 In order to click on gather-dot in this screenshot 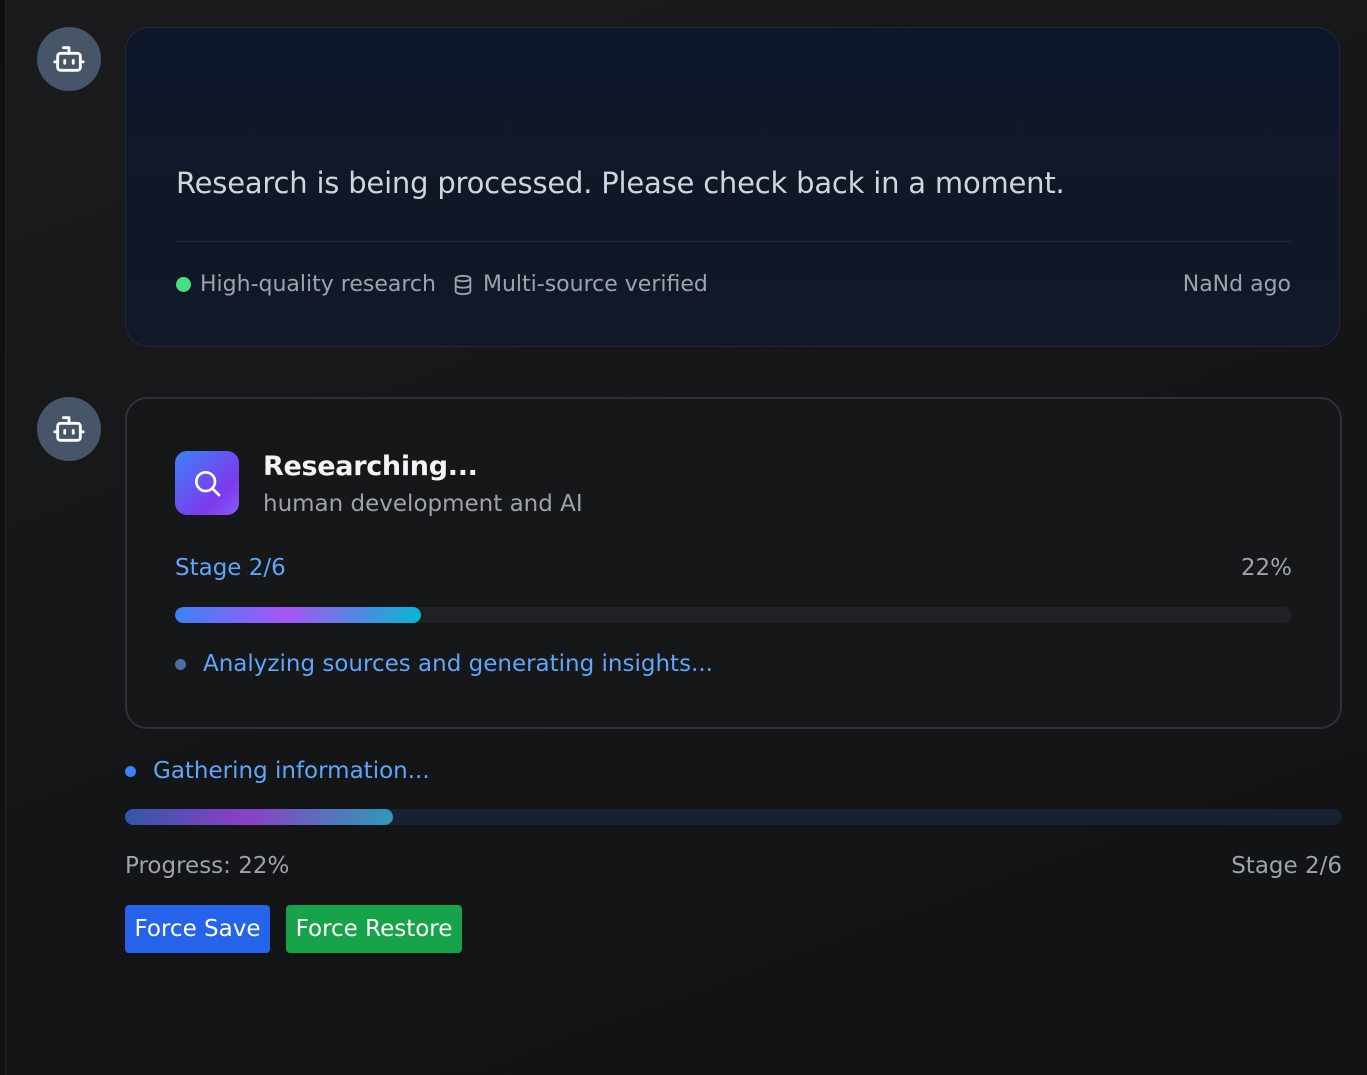, I will do `click(130, 771)`.